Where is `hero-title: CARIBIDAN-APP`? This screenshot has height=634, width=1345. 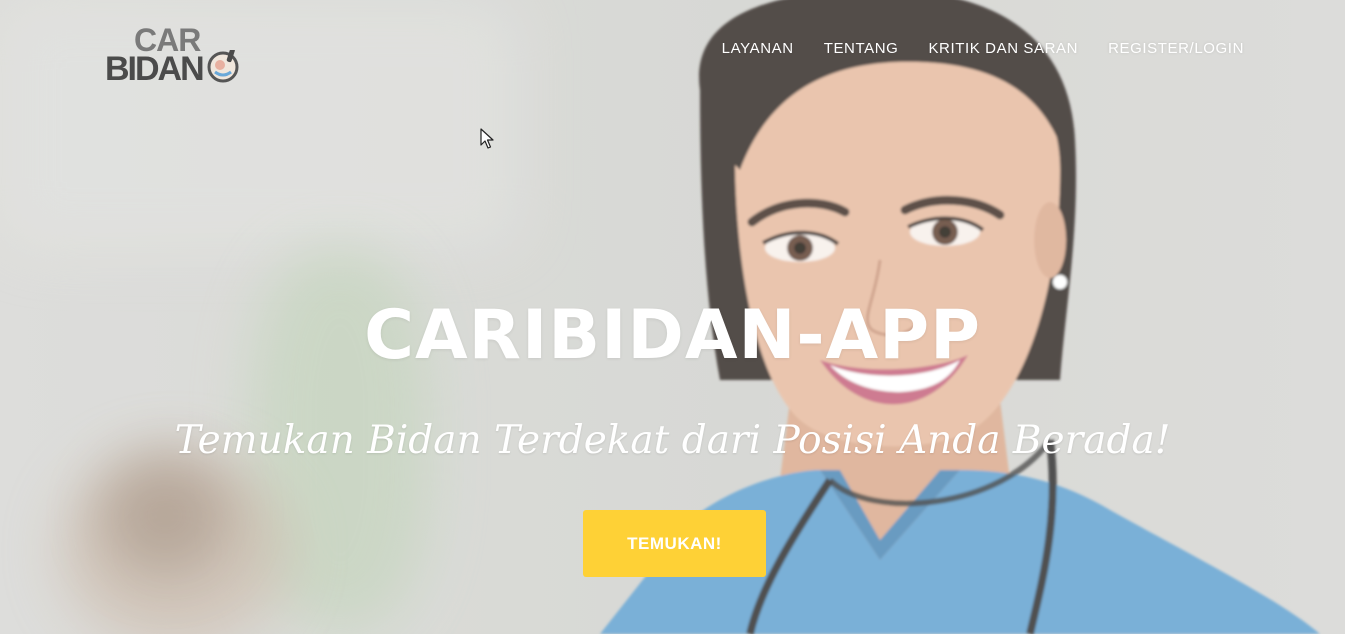
hero-title: CARIBIDAN-APP is located at coordinates (672, 335).